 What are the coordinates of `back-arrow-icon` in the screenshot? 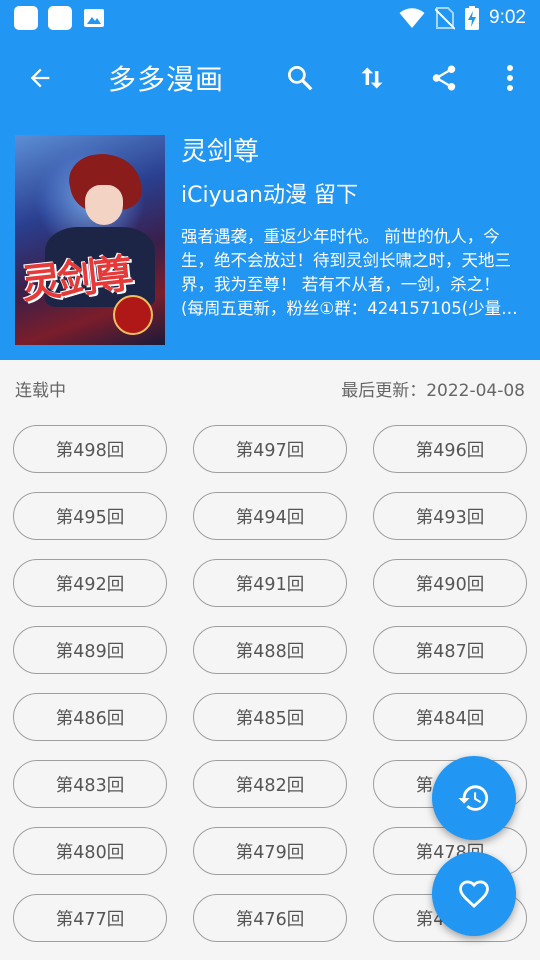 It's located at (40, 78).